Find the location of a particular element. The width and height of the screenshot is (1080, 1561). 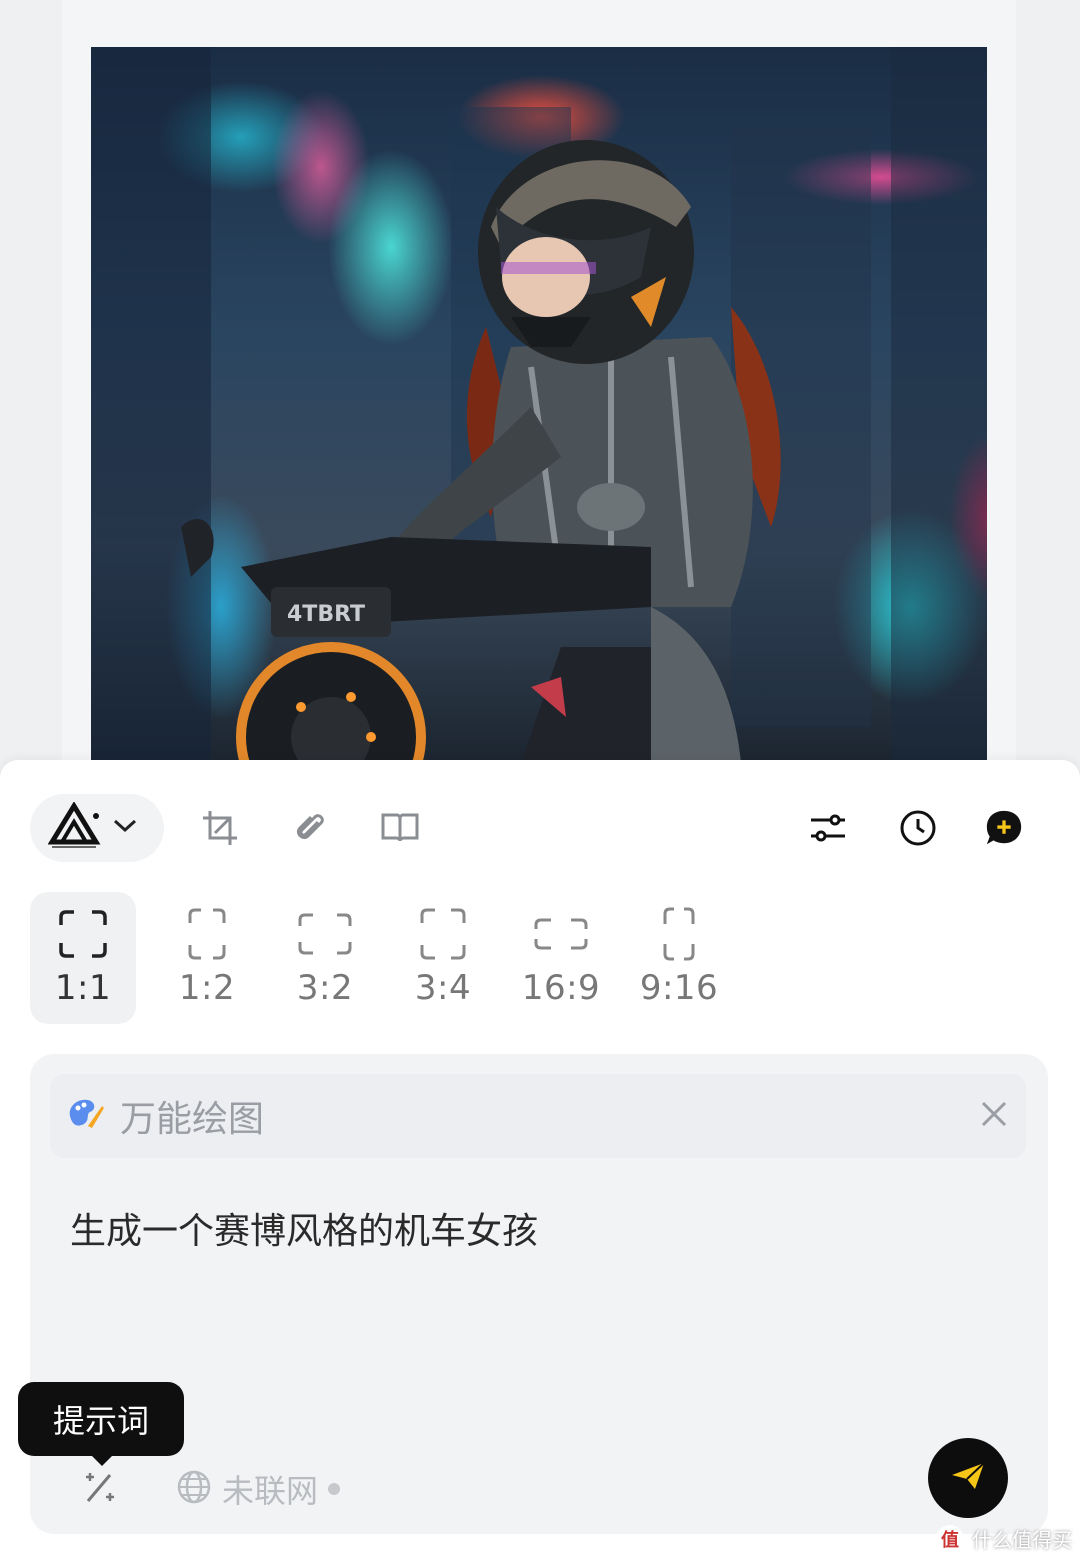

ratio-label: 3:2 is located at coordinates (325, 988).